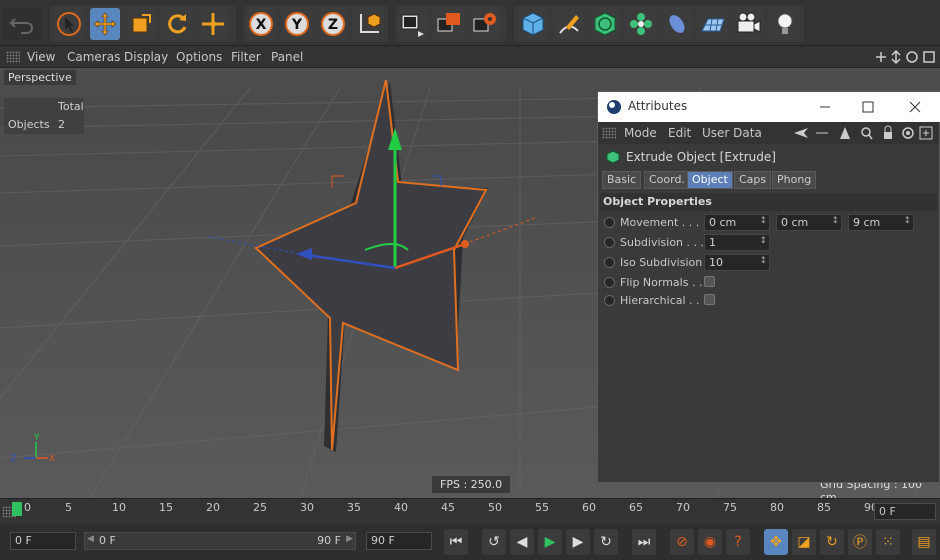 The height and width of the screenshot is (560, 940). Describe the element at coordinates (90, 539) in the screenshot. I see `range-left-arrow-icon: ◀` at that location.